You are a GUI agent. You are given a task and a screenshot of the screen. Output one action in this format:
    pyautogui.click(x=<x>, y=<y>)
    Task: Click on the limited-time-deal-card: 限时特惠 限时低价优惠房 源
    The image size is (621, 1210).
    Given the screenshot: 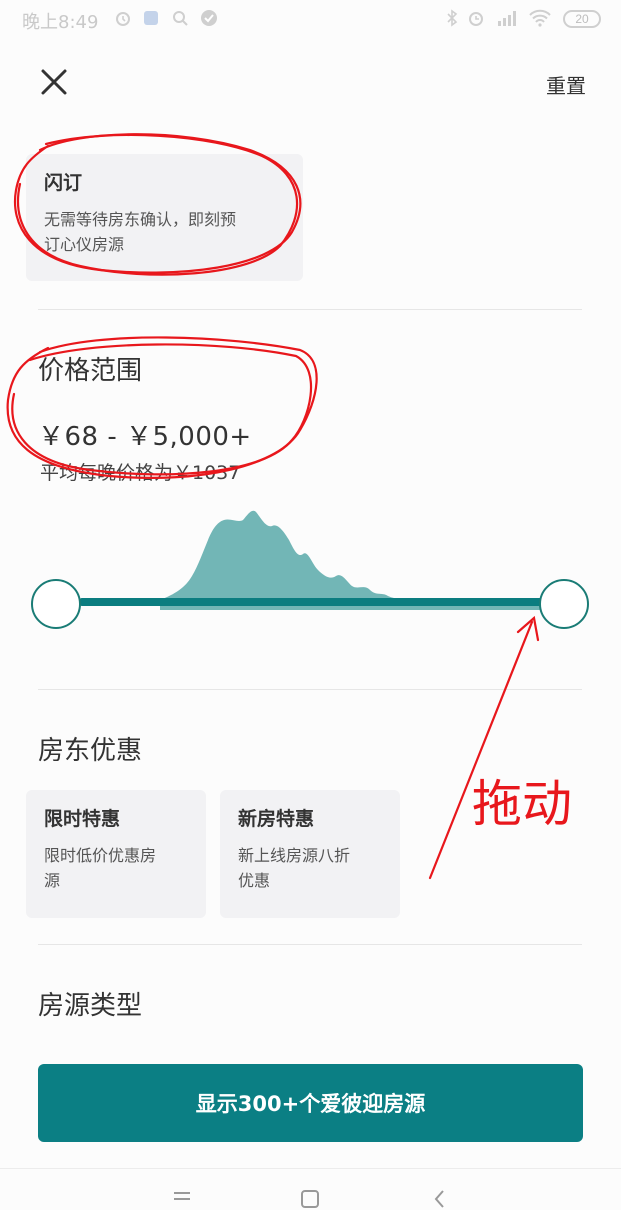 What is the action you would take?
    pyautogui.click(x=116, y=854)
    